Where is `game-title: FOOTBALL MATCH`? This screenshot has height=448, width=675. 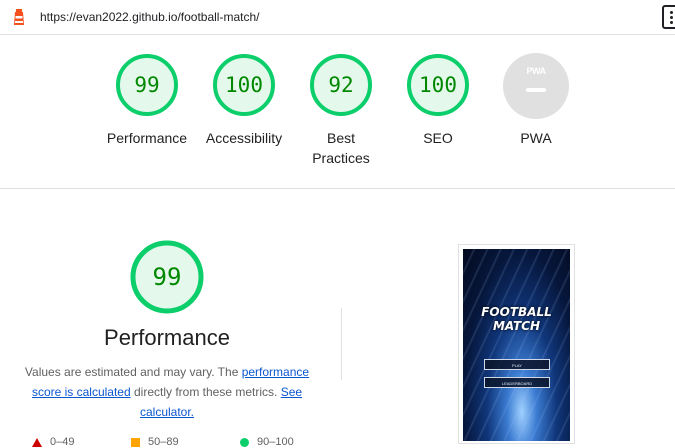 game-title: FOOTBALL MATCH is located at coordinates (516, 319).